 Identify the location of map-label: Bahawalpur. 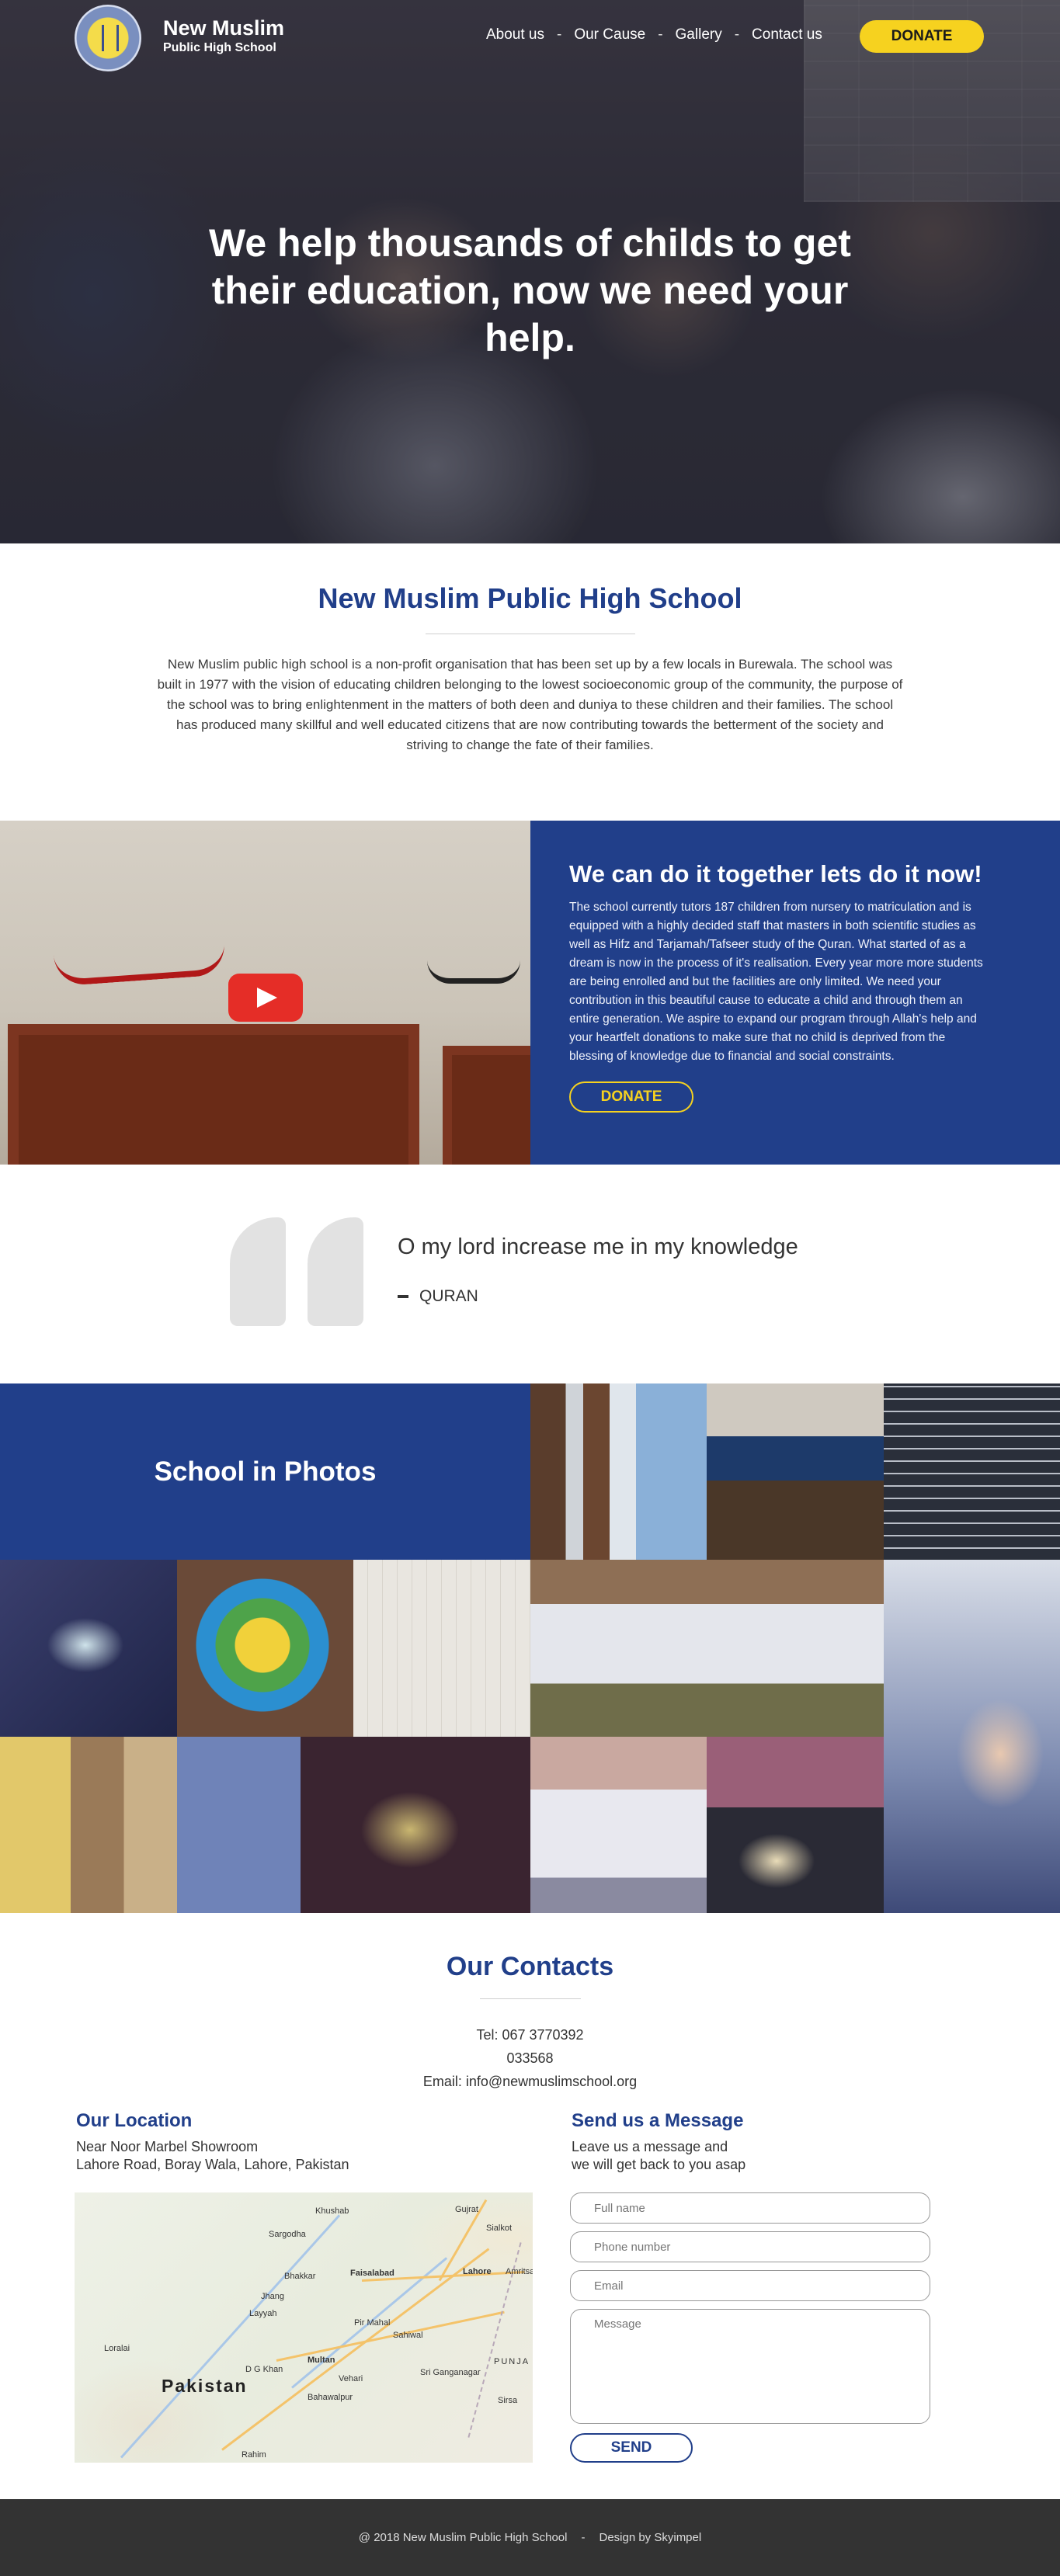
(330, 2397).